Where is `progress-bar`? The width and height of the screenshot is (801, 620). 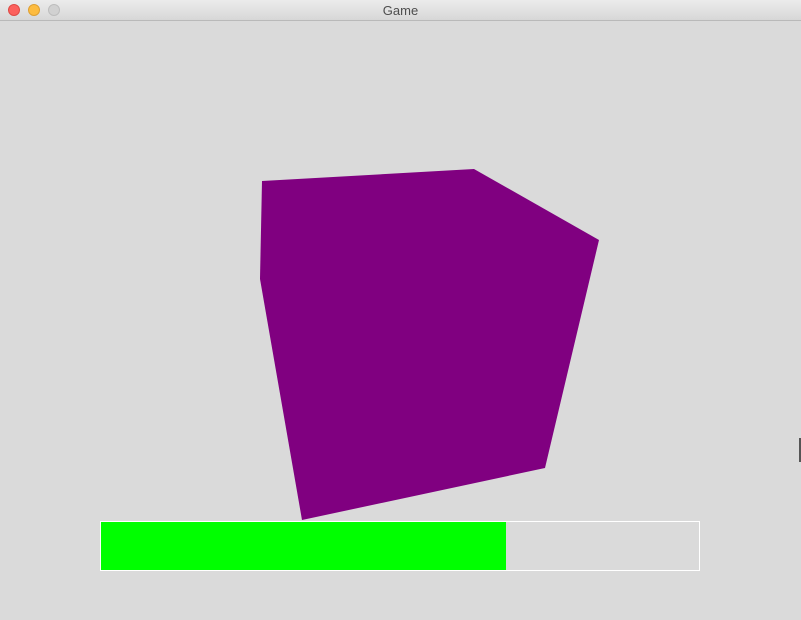 progress-bar is located at coordinates (400, 546).